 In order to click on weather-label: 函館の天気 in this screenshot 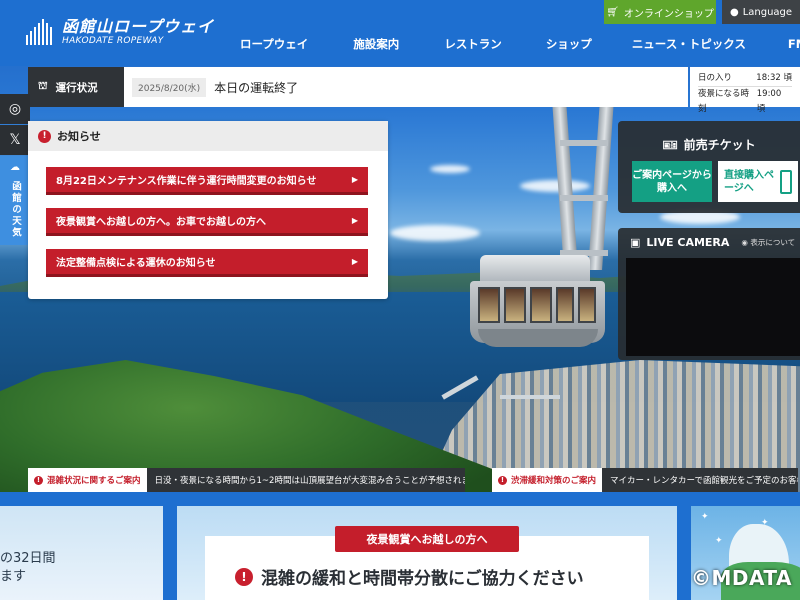, I will do `click(15, 210)`.